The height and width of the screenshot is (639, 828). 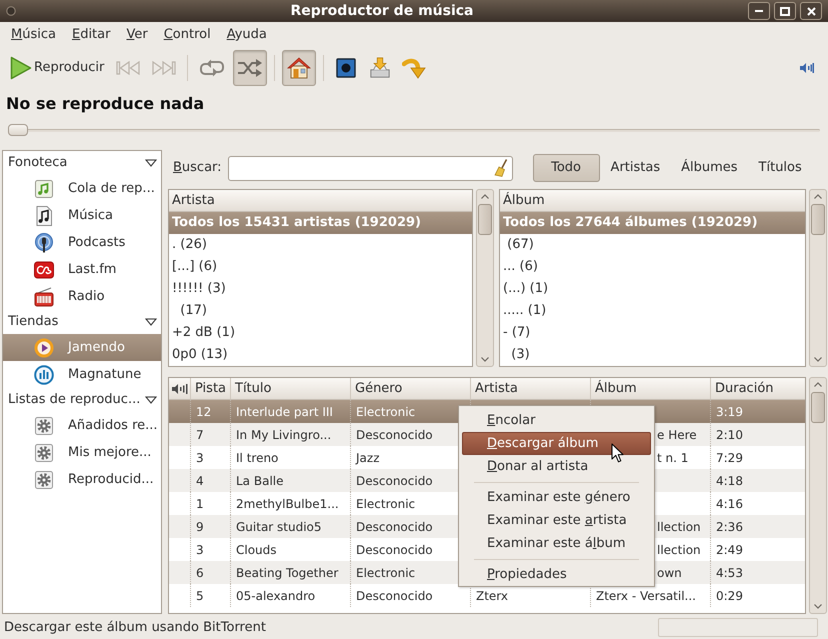 I want to click on table-cell-text: 2:49, so click(x=729, y=550).